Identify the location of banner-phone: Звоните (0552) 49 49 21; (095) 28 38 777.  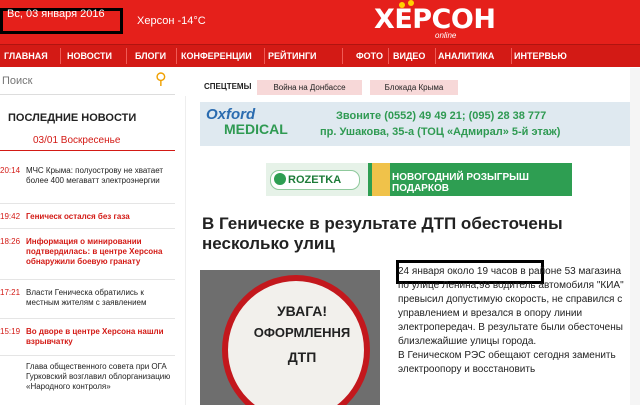
(441, 116).